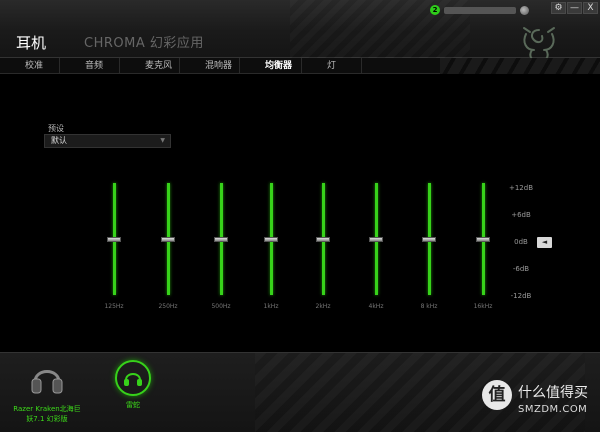 The image size is (600, 432). Describe the element at coordinates (323, 306) in the screenshot. I see `eq-freq-label: 2kHz` at that location.